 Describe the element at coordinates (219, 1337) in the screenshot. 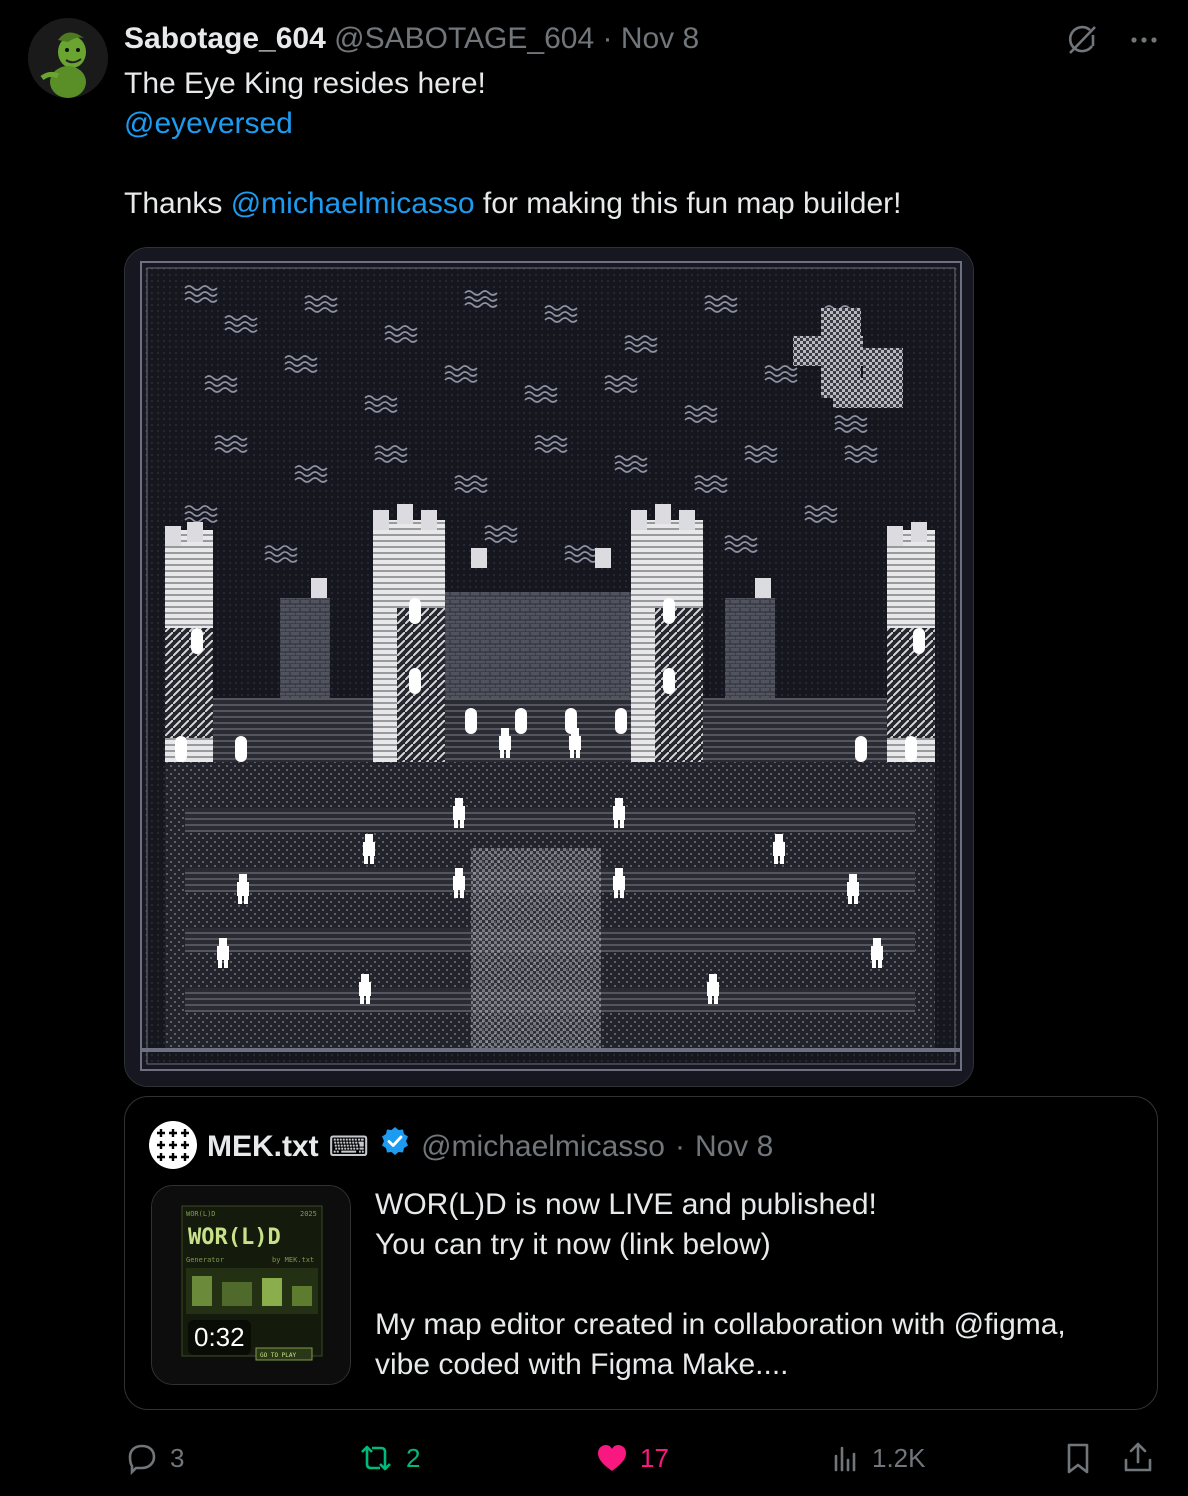

I see `video-duration: 0:32` at that location.